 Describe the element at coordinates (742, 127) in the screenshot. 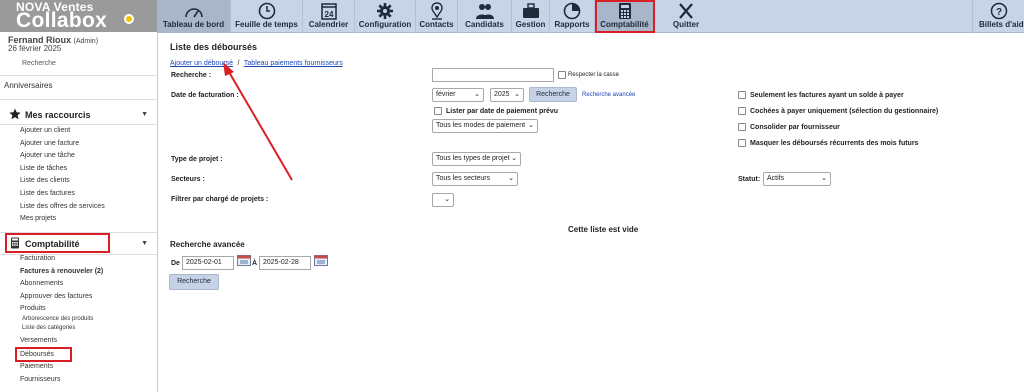

I see `option-checkbox-consolidate` at that location.